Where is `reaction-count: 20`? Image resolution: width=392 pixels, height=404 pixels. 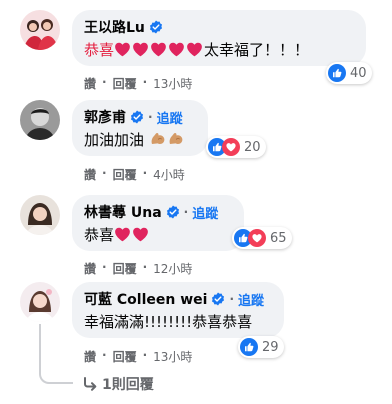 reaction-count: 20 is located at coordinates (252, 147).